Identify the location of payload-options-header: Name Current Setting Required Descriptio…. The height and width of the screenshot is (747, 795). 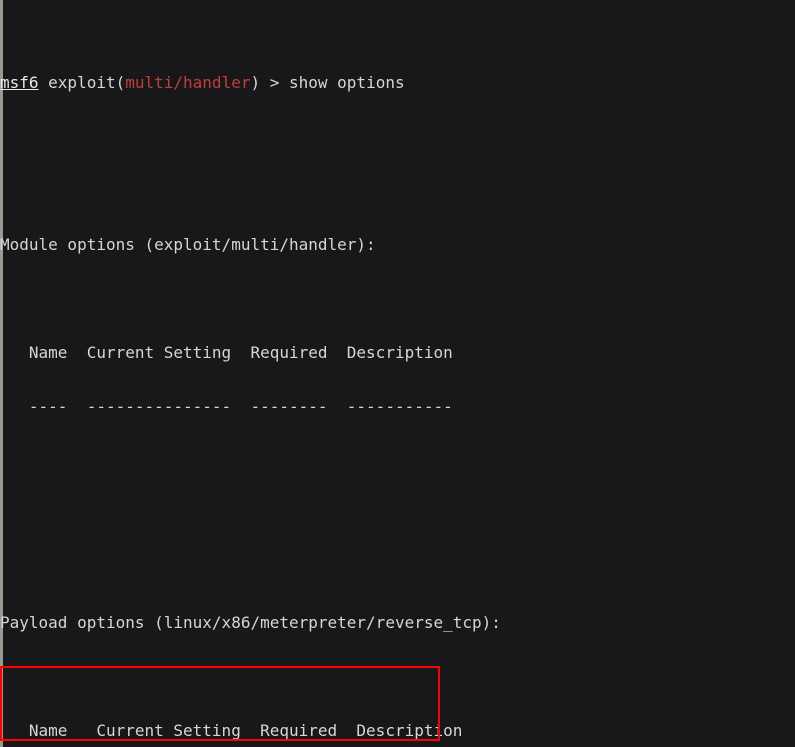
(231, 731).